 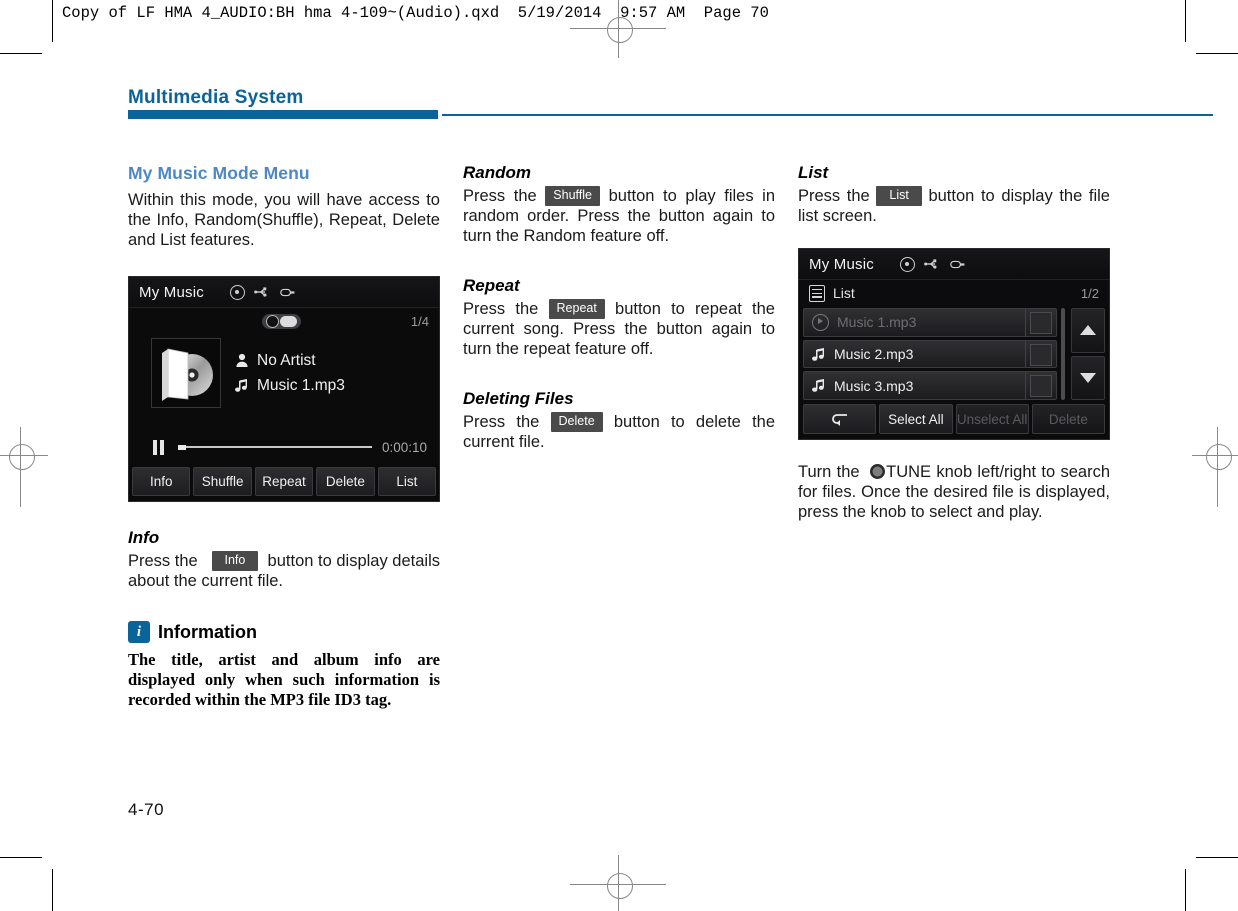 I want to click on list-item: Music 2.mp3, so click(x=930, y=354).